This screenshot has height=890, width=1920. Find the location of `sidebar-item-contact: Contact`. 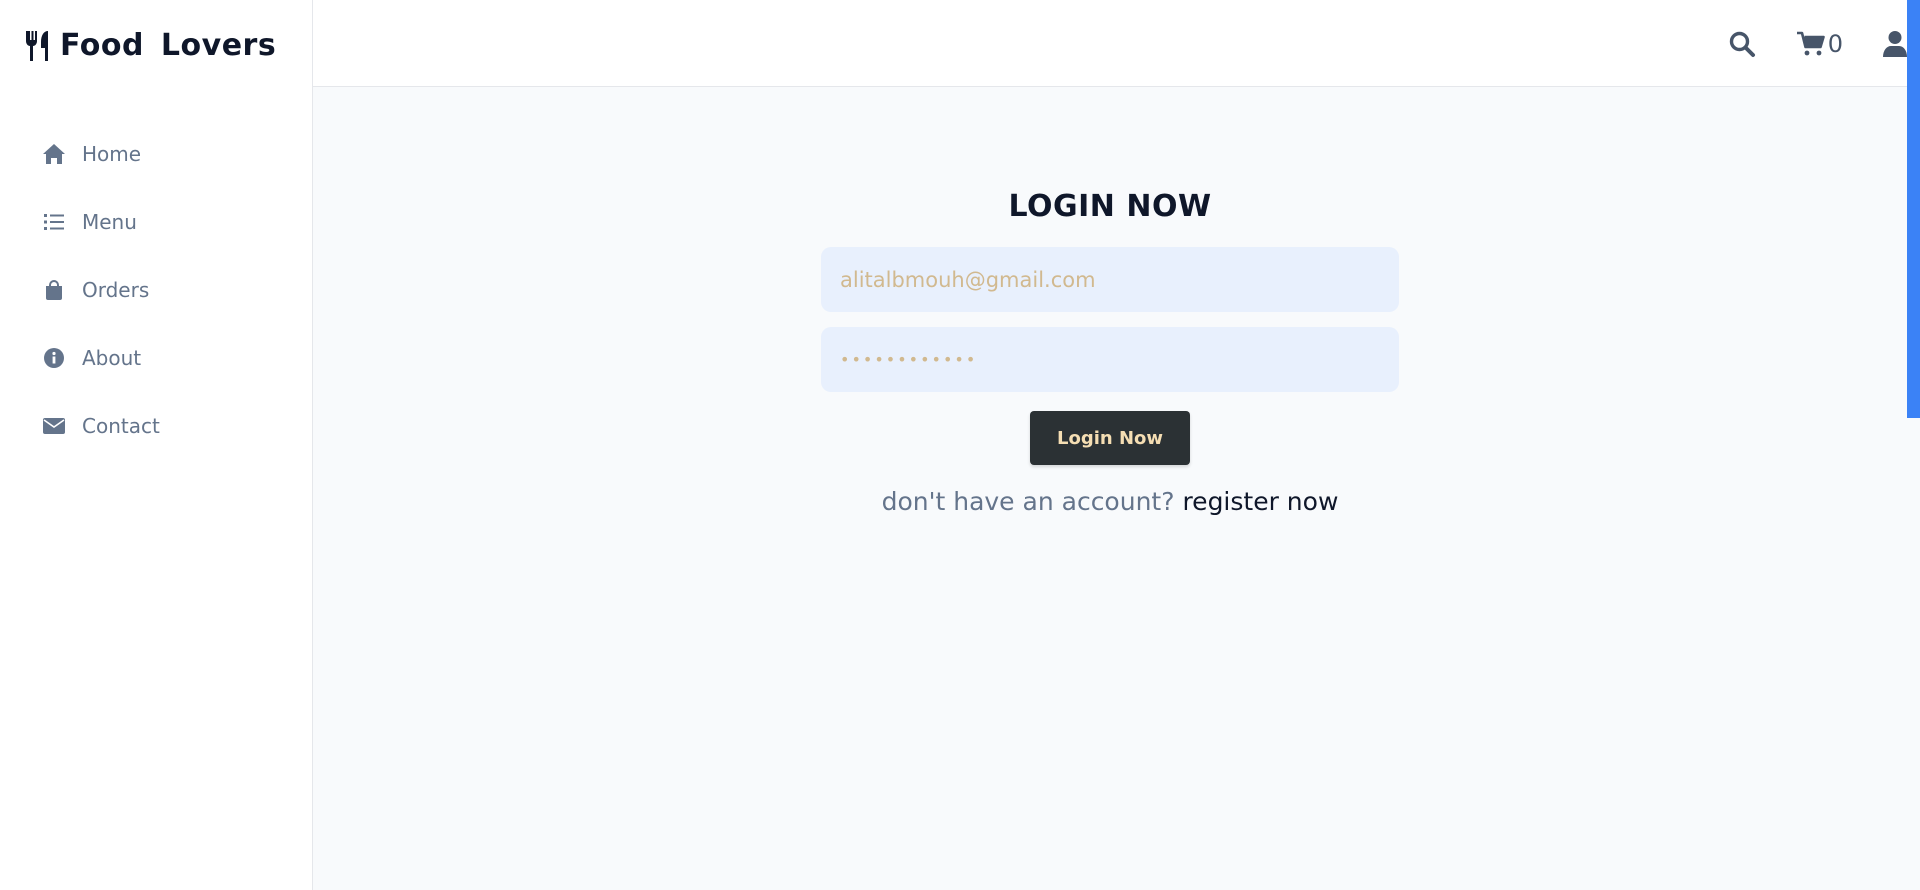

sidebar-item-contact: Contact is located at coordinates (156, 426).